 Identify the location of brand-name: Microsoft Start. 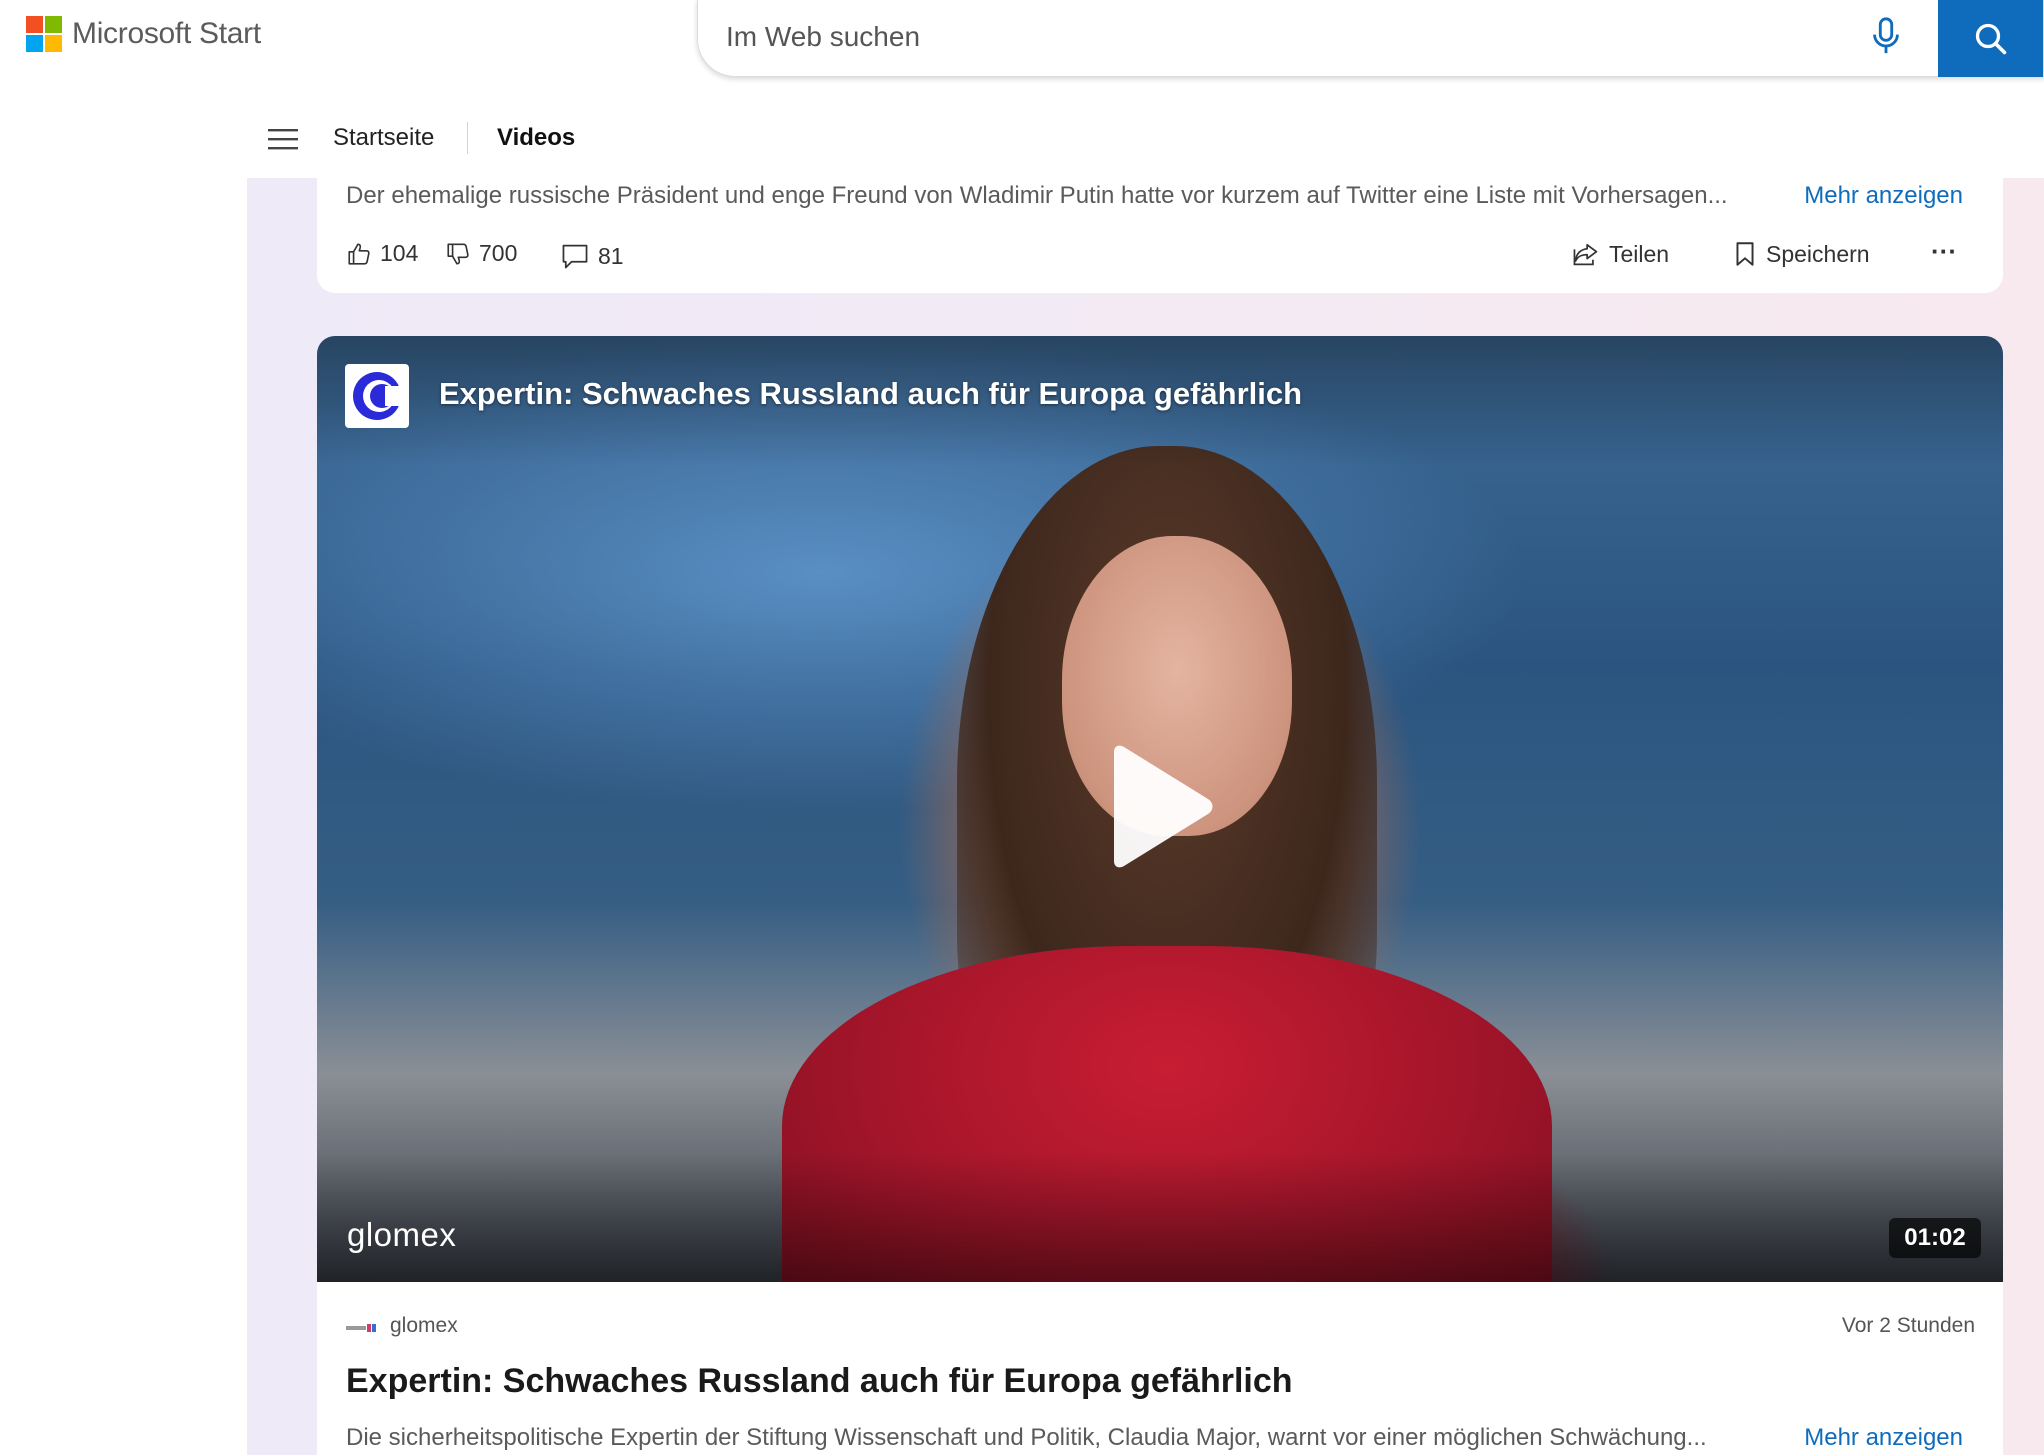
(166, 33).